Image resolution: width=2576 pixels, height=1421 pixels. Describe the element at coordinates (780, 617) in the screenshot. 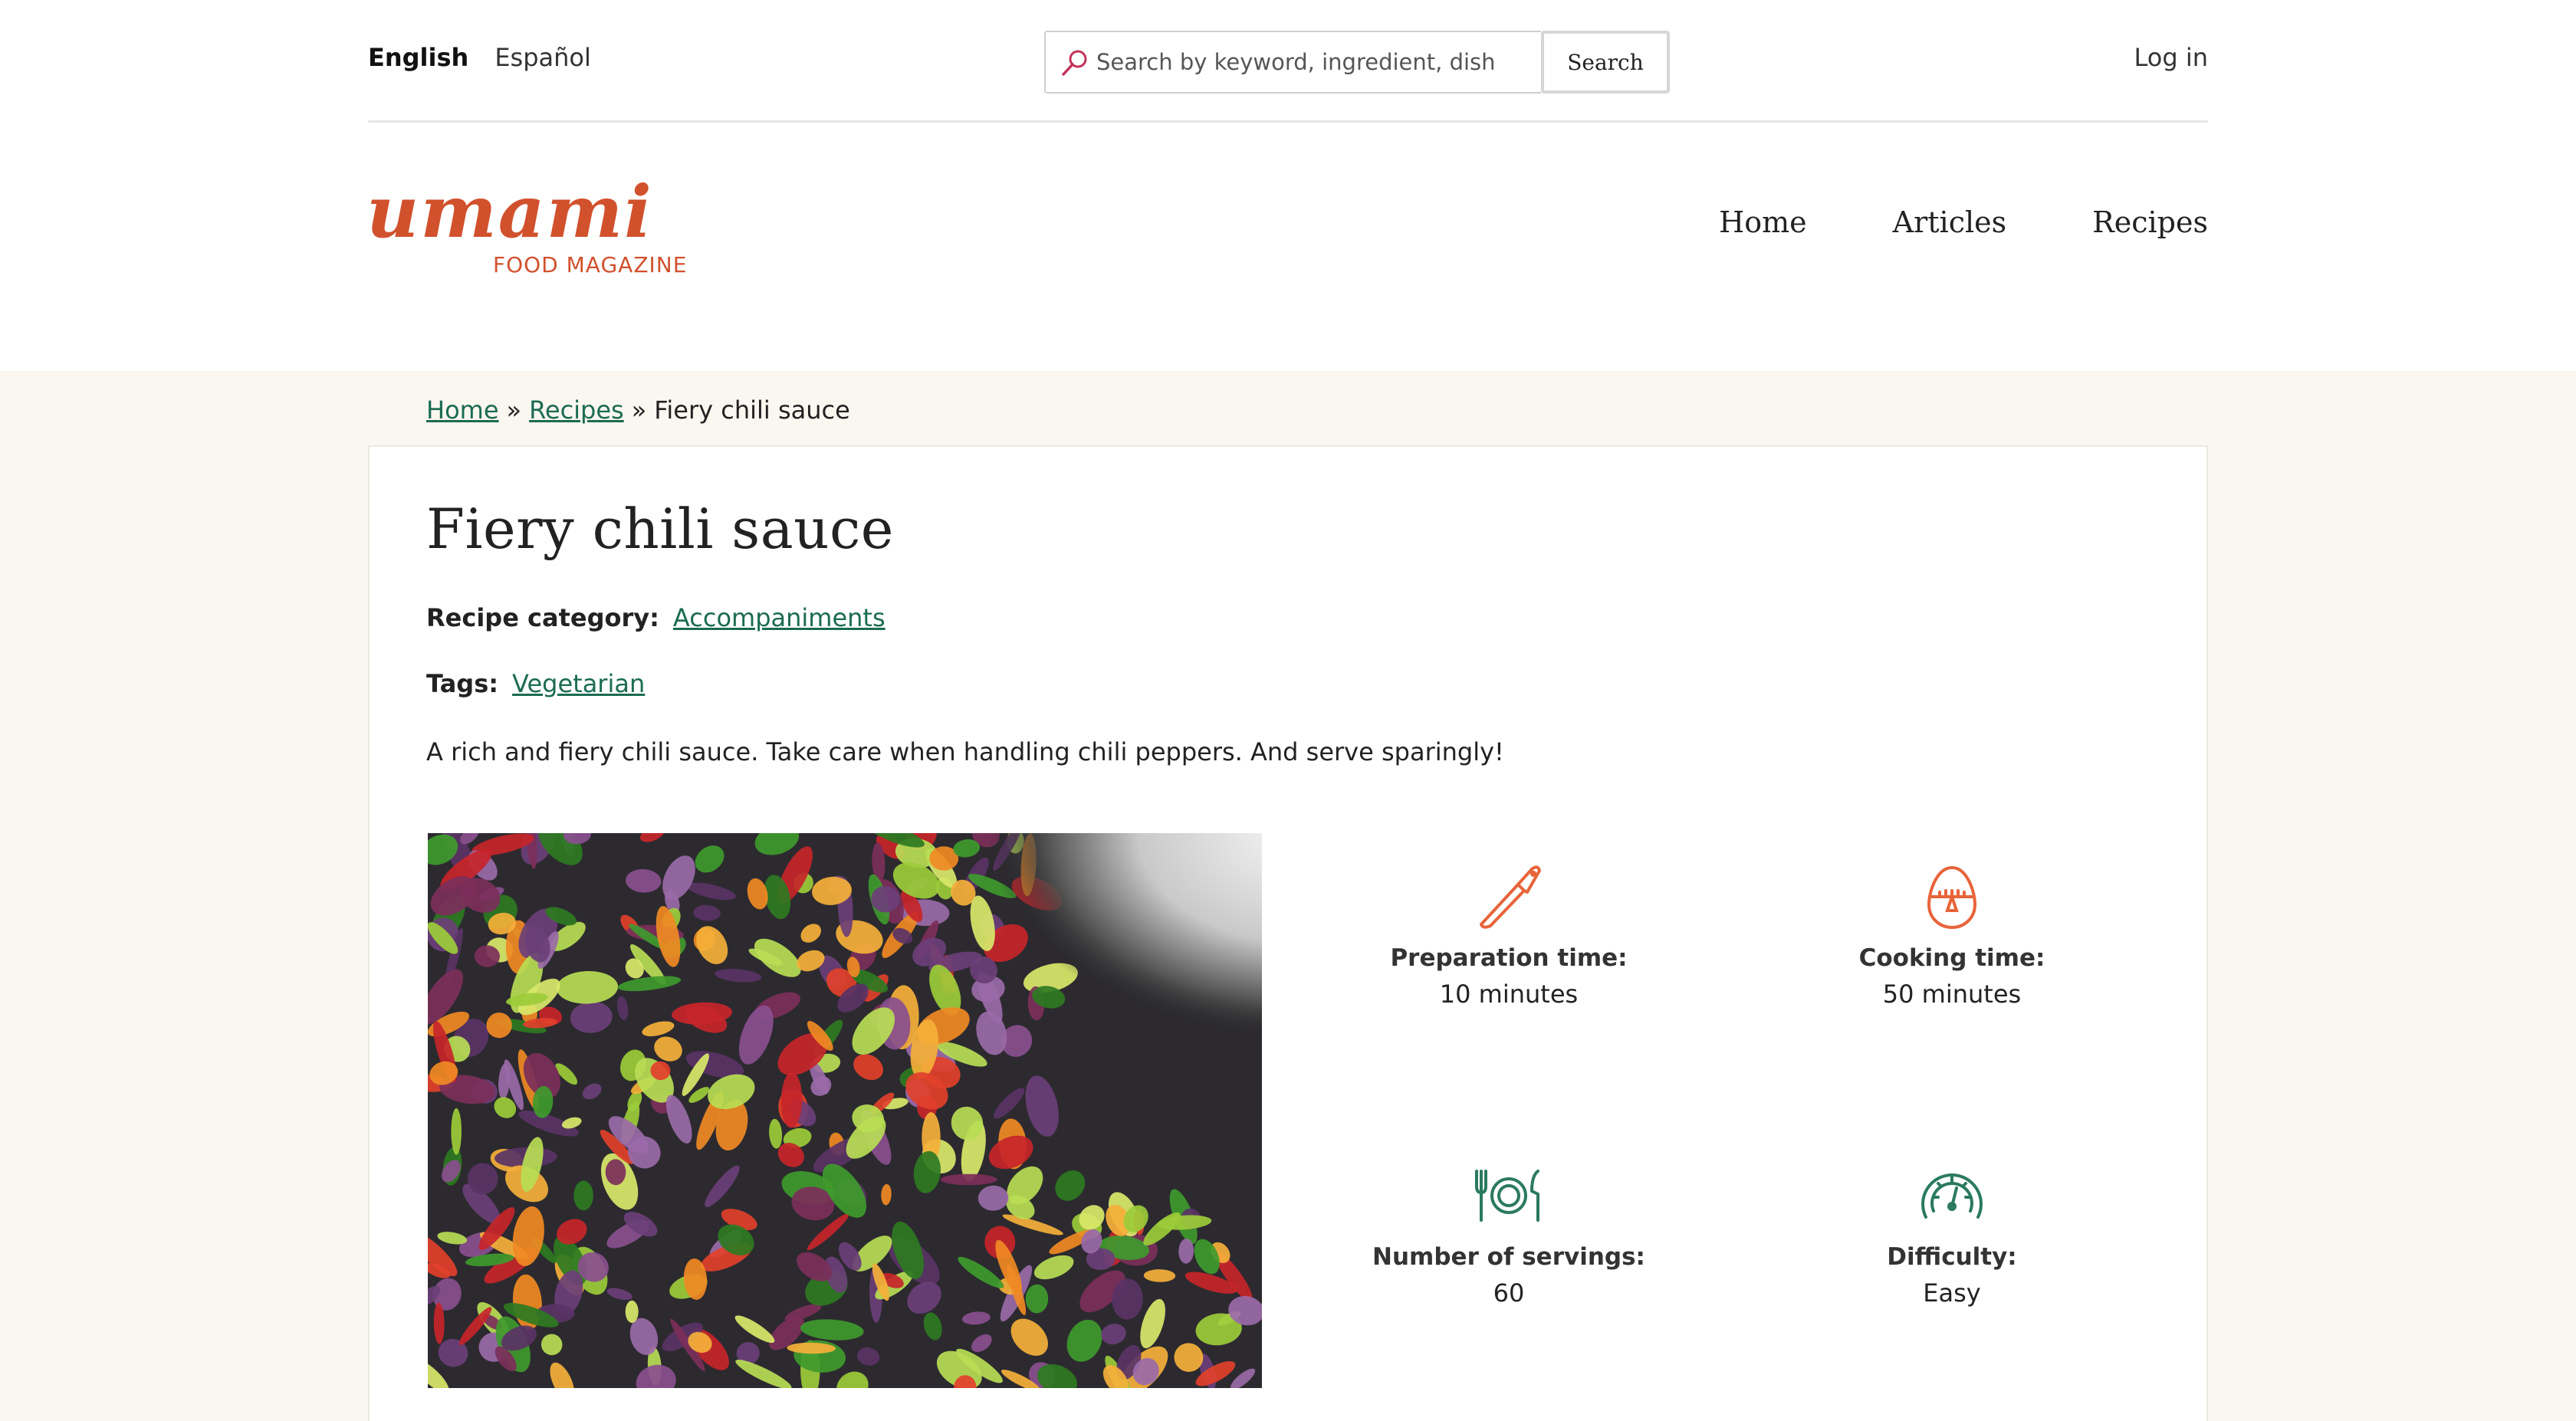

I see `recipe-category-link: Accompaniments` at that location.